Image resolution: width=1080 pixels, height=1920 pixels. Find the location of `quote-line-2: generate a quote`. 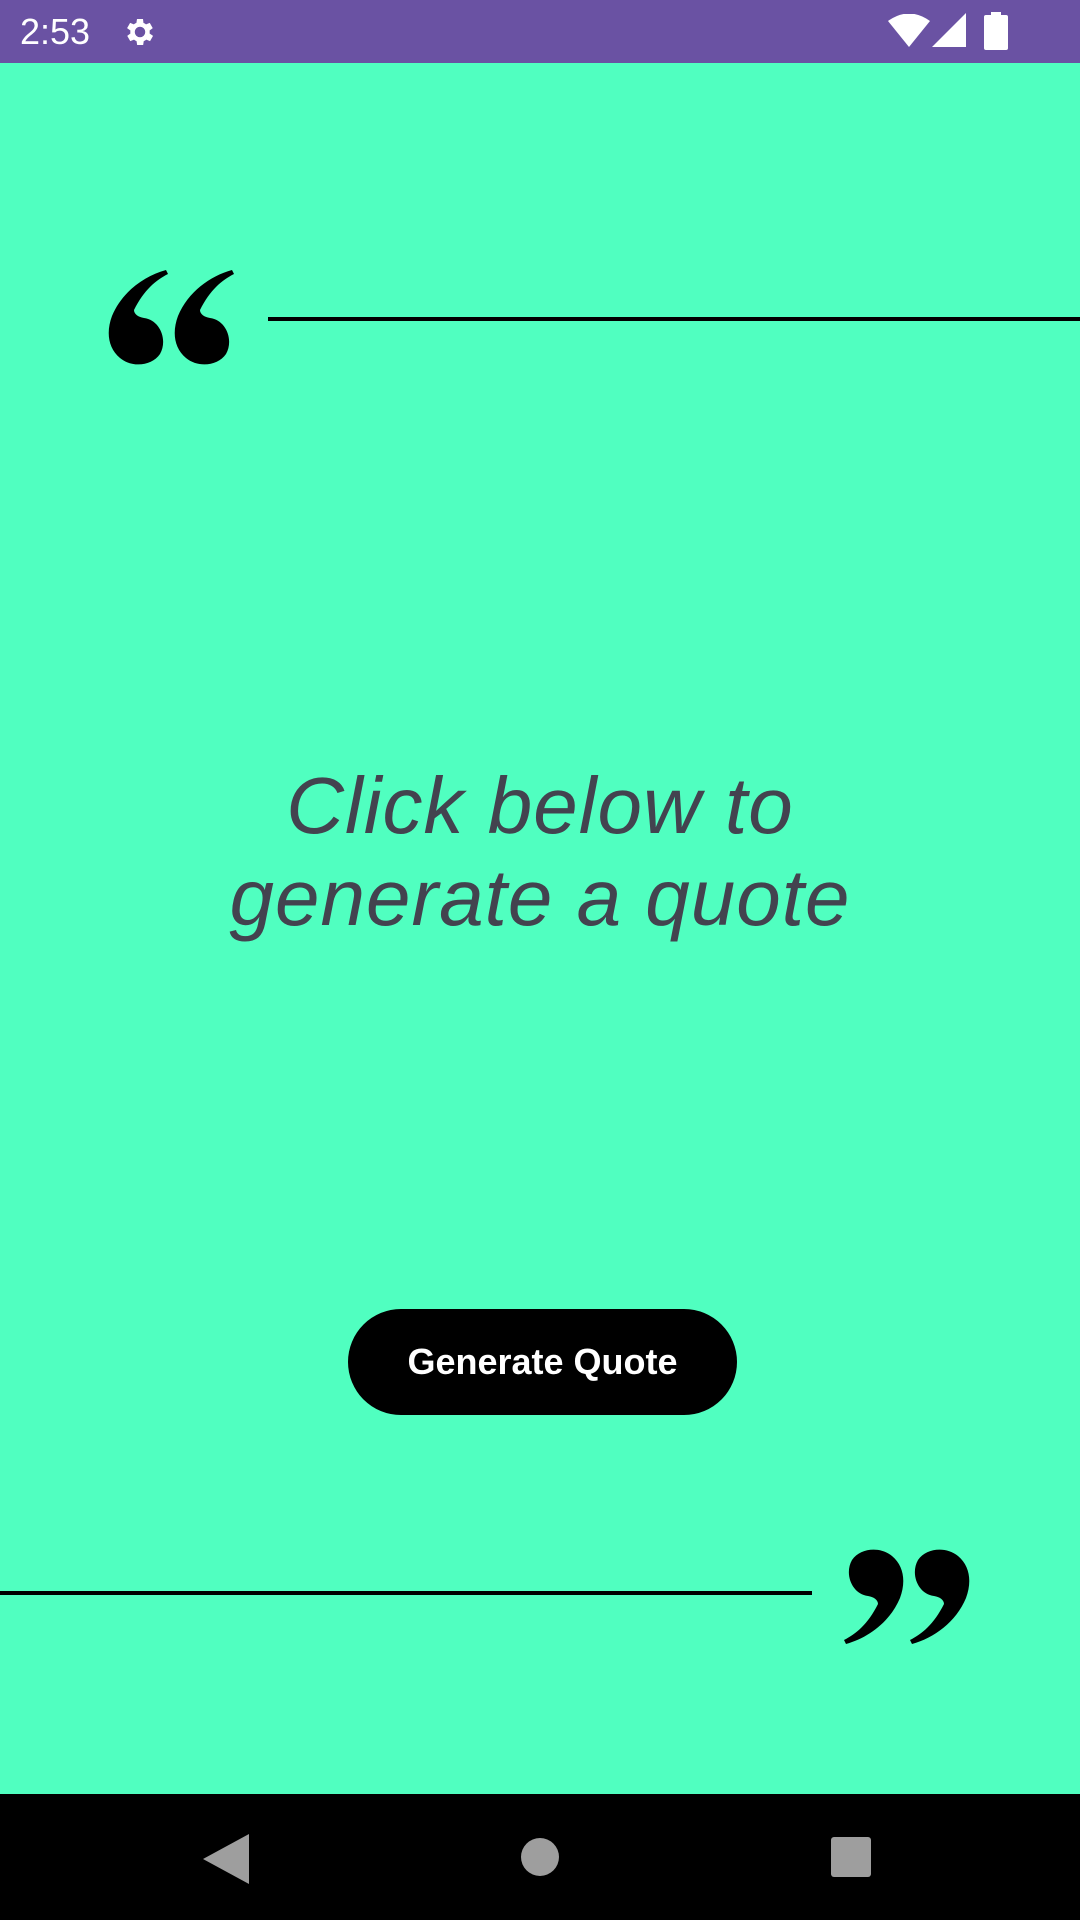

quote-line-2: generate a quote is located at coordinates (540, 897).